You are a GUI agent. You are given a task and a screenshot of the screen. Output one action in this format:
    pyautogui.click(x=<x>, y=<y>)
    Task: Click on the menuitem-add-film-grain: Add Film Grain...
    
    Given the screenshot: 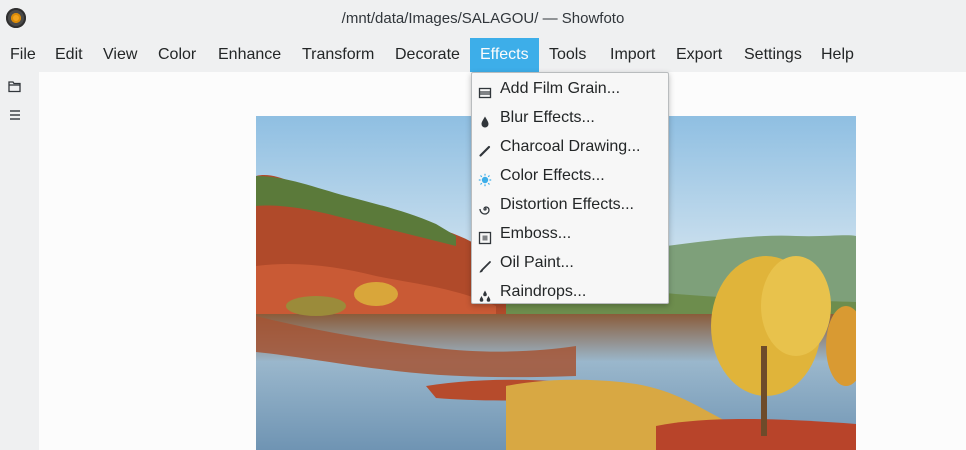 What is the action you would take?
    pyautogui.click(x=570, y=88)
    